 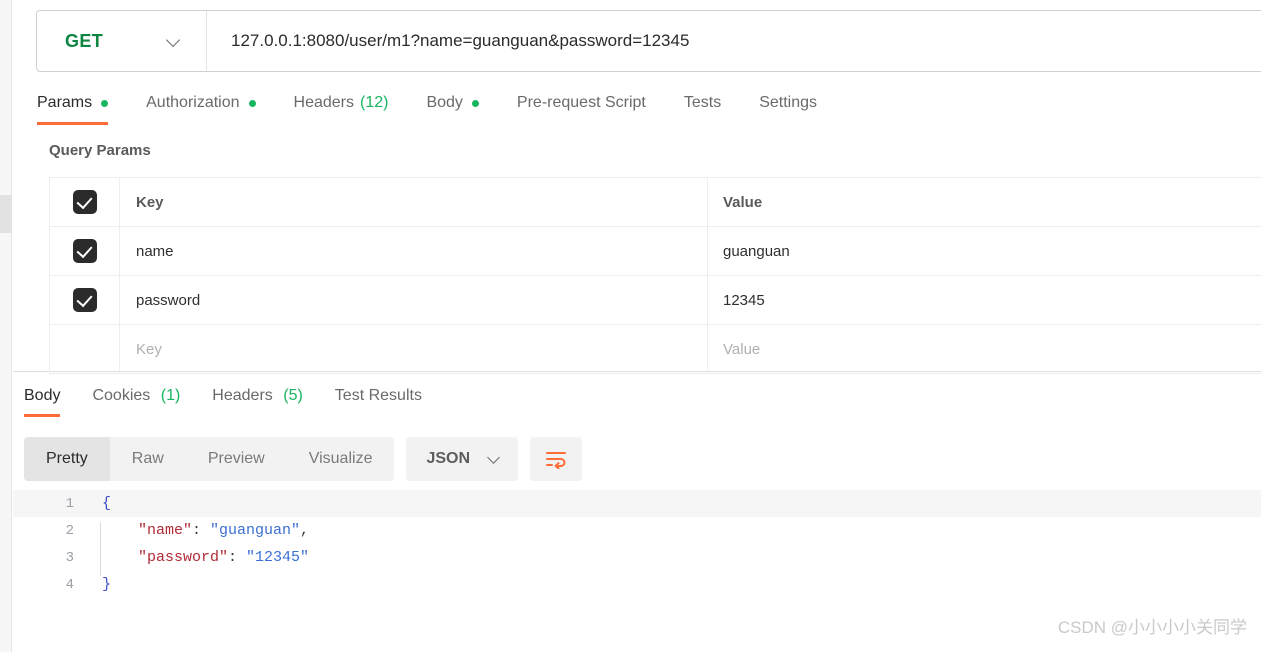 I want to click on code-line-content: }, so click(x=107, y=584).